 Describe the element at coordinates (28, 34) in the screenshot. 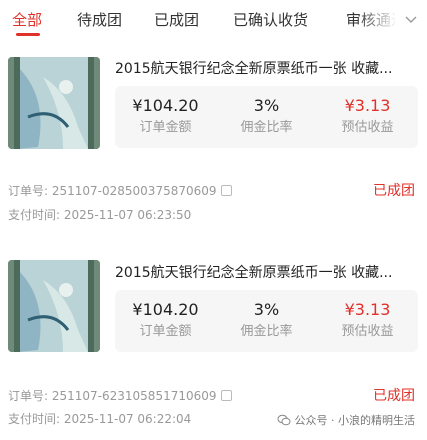

I see `active-tab-indicator` at that location.